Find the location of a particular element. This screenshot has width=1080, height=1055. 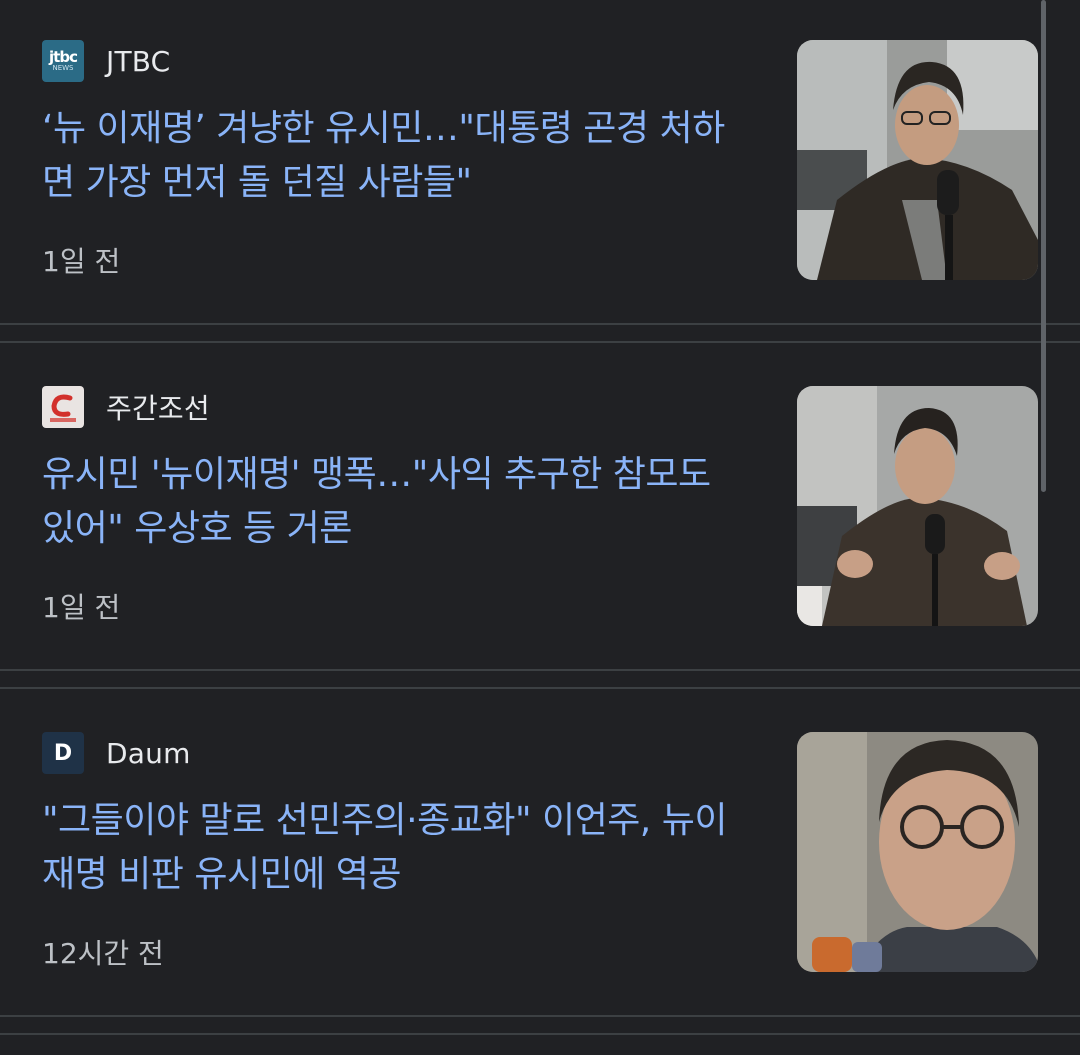

logo-text: D is located at coordinates (63, 753).